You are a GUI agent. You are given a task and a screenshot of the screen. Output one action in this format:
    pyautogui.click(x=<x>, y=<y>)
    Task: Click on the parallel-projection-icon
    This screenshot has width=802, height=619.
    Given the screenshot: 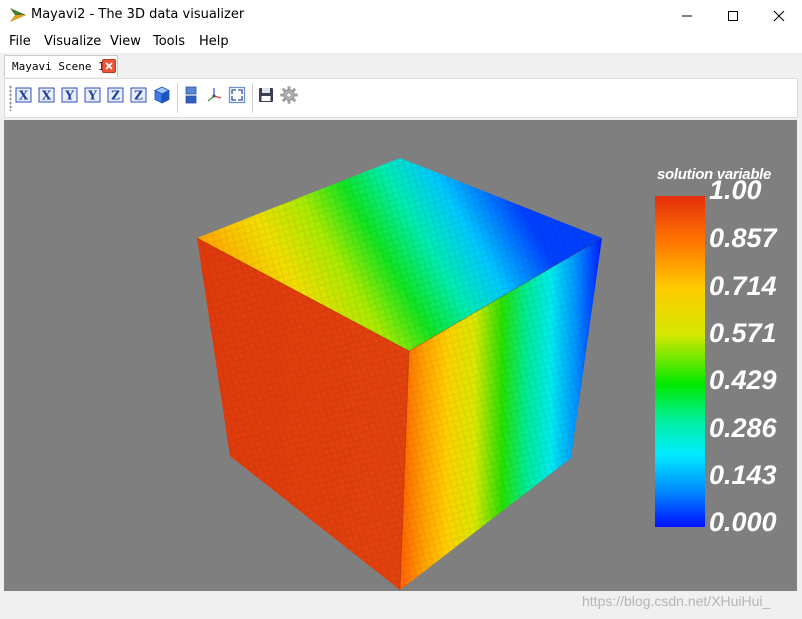 What is the action you would take?
    pyautogui.click(x=191, y=95)
    